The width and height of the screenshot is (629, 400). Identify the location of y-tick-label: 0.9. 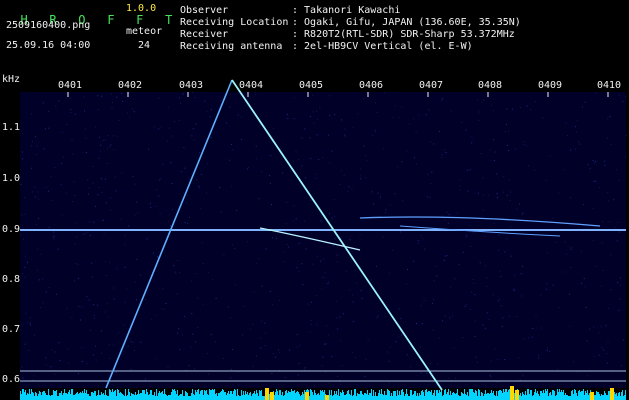
(11, 229).